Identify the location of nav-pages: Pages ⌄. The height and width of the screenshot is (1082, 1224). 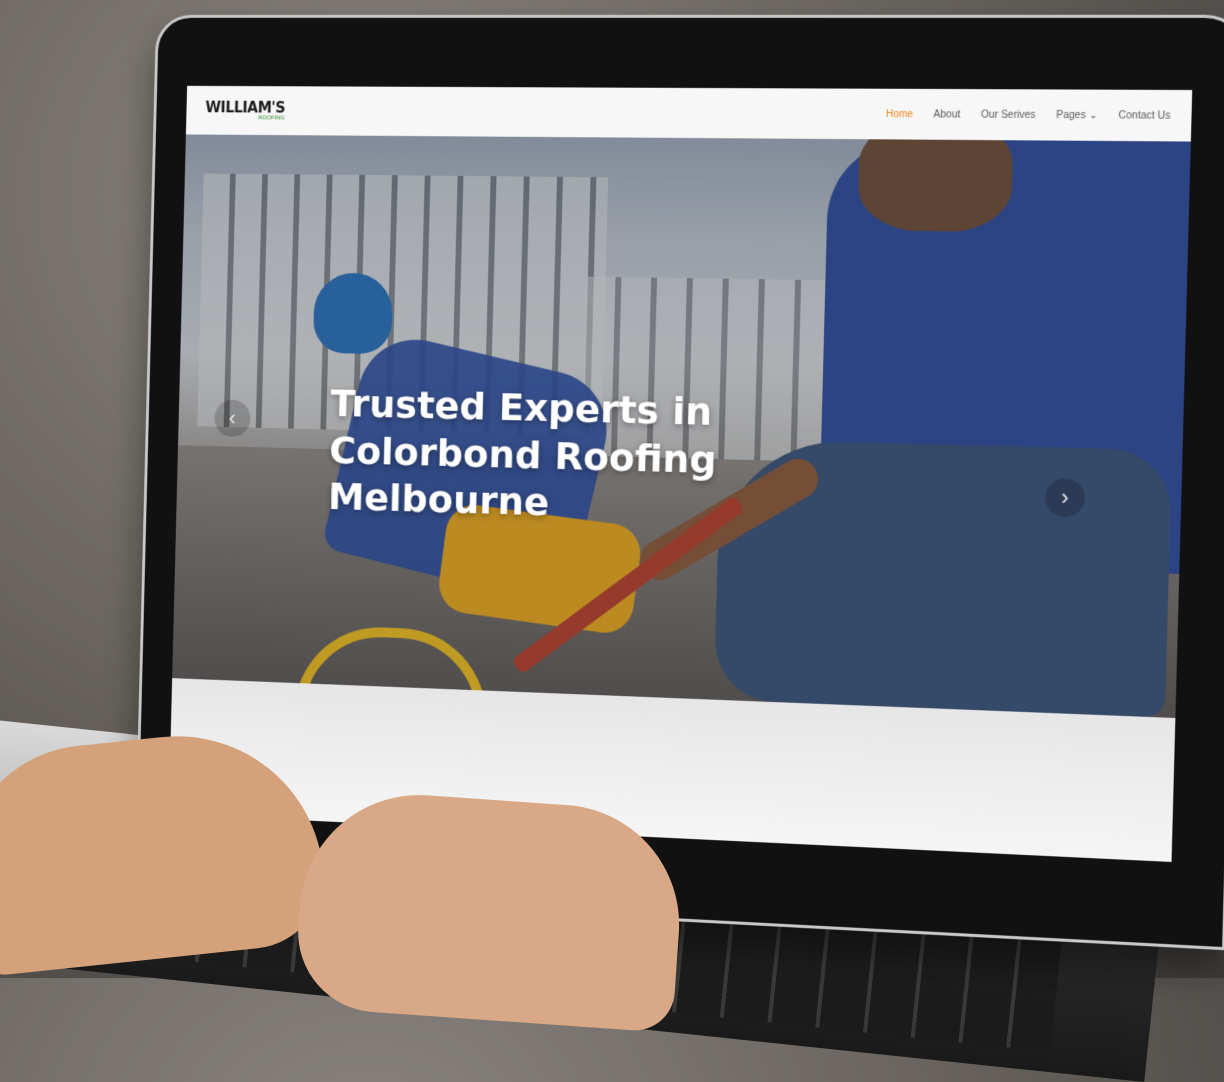
(1077, 114).